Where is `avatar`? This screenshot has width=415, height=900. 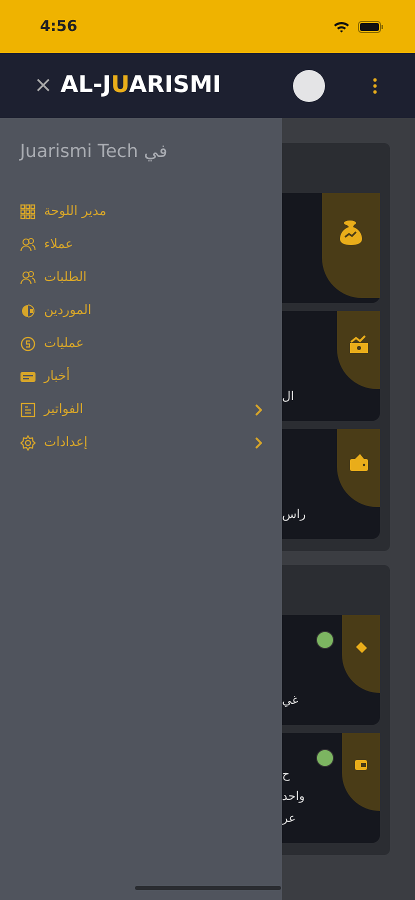 avatar is located at coordinates (309, 86).